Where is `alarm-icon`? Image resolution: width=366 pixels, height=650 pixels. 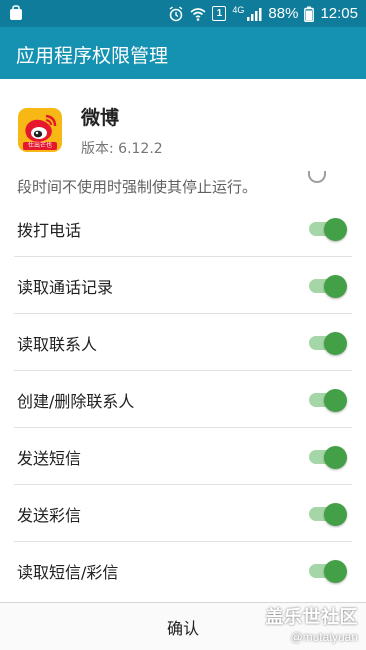 alarm-icon is located at coordinates (176, 13).